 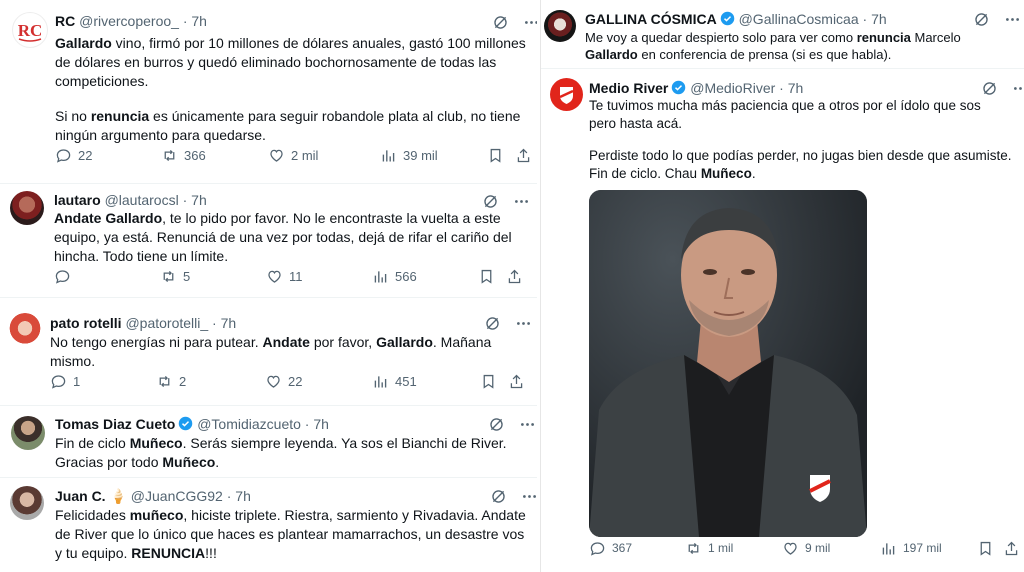 What do you see at coordinates (108, 218) in the screenshot?
I see `highlighted-keyword: Andate Gallardo` at bounding box center [108, 218].